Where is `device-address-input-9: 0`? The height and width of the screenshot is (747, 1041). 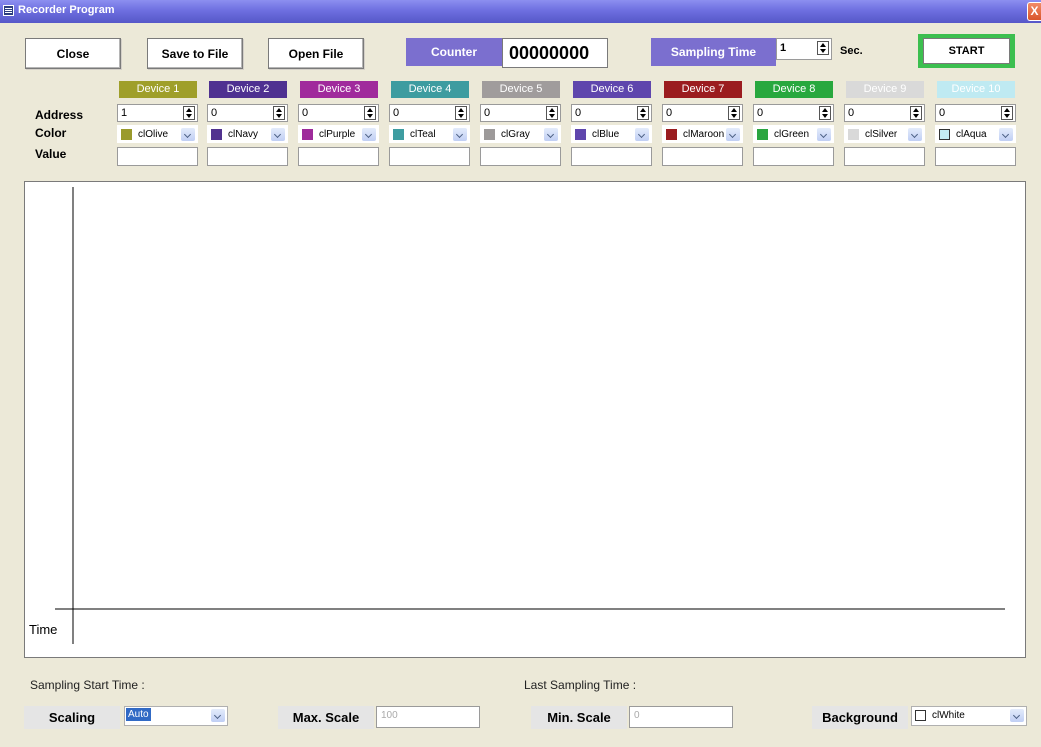
device-address-input-9: 0 is located at coordinates (884, 113).